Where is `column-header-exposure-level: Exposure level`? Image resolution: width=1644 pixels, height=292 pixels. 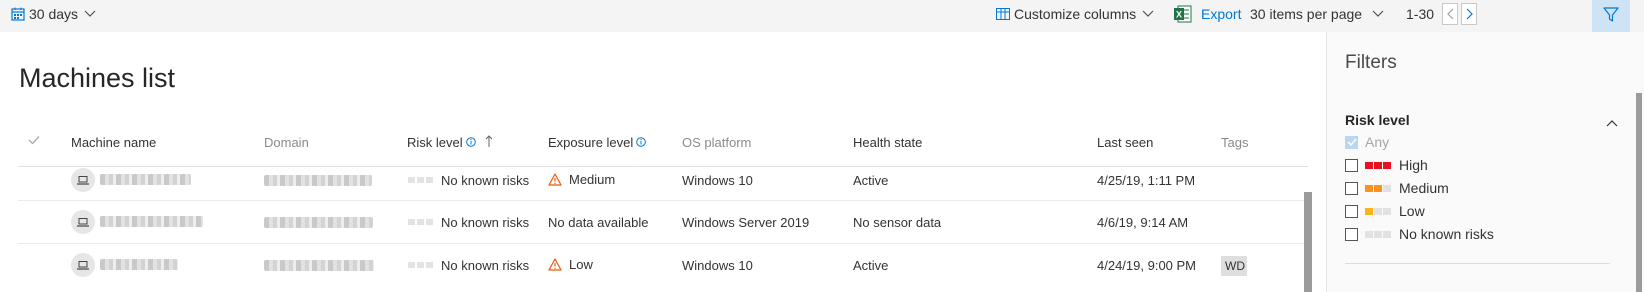 column-header-exposure-level: Exposure level is located at coordinates (597, 142).